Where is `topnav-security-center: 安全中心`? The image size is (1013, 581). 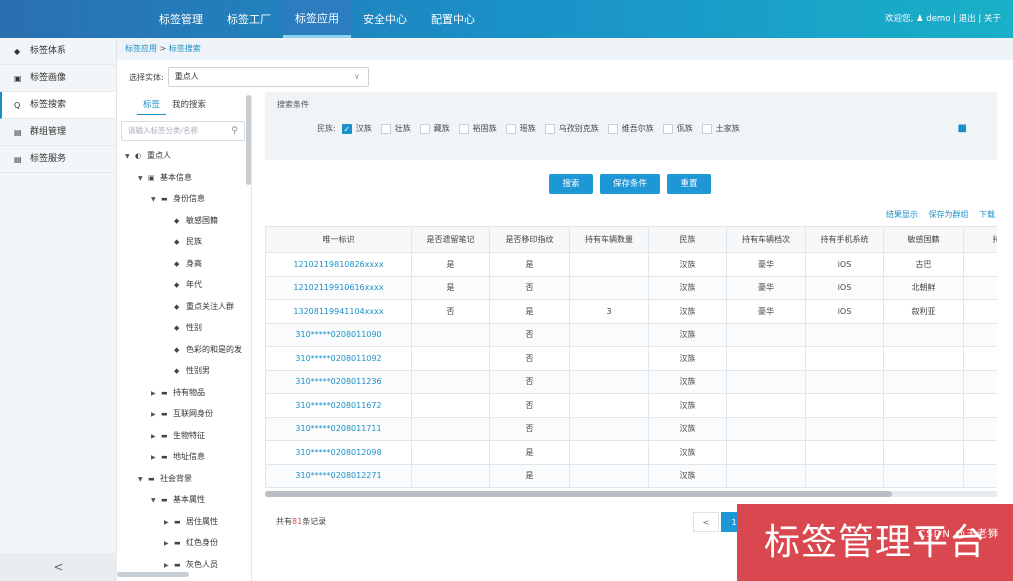
topnav-security-center: 安全中心 is located at coordinates (385, 19).